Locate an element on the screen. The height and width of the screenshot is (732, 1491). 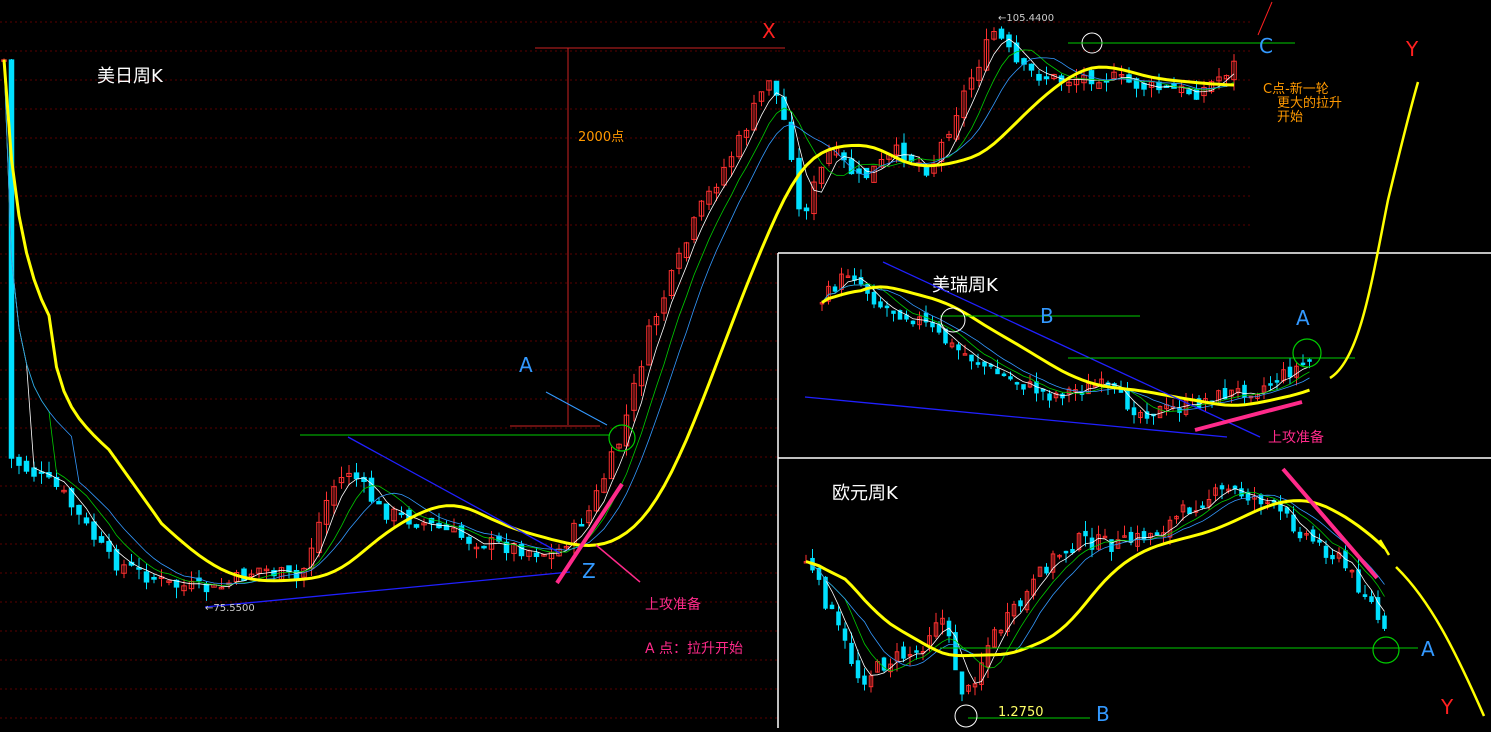
chf-b-circle is located at coordinates (953, 320).